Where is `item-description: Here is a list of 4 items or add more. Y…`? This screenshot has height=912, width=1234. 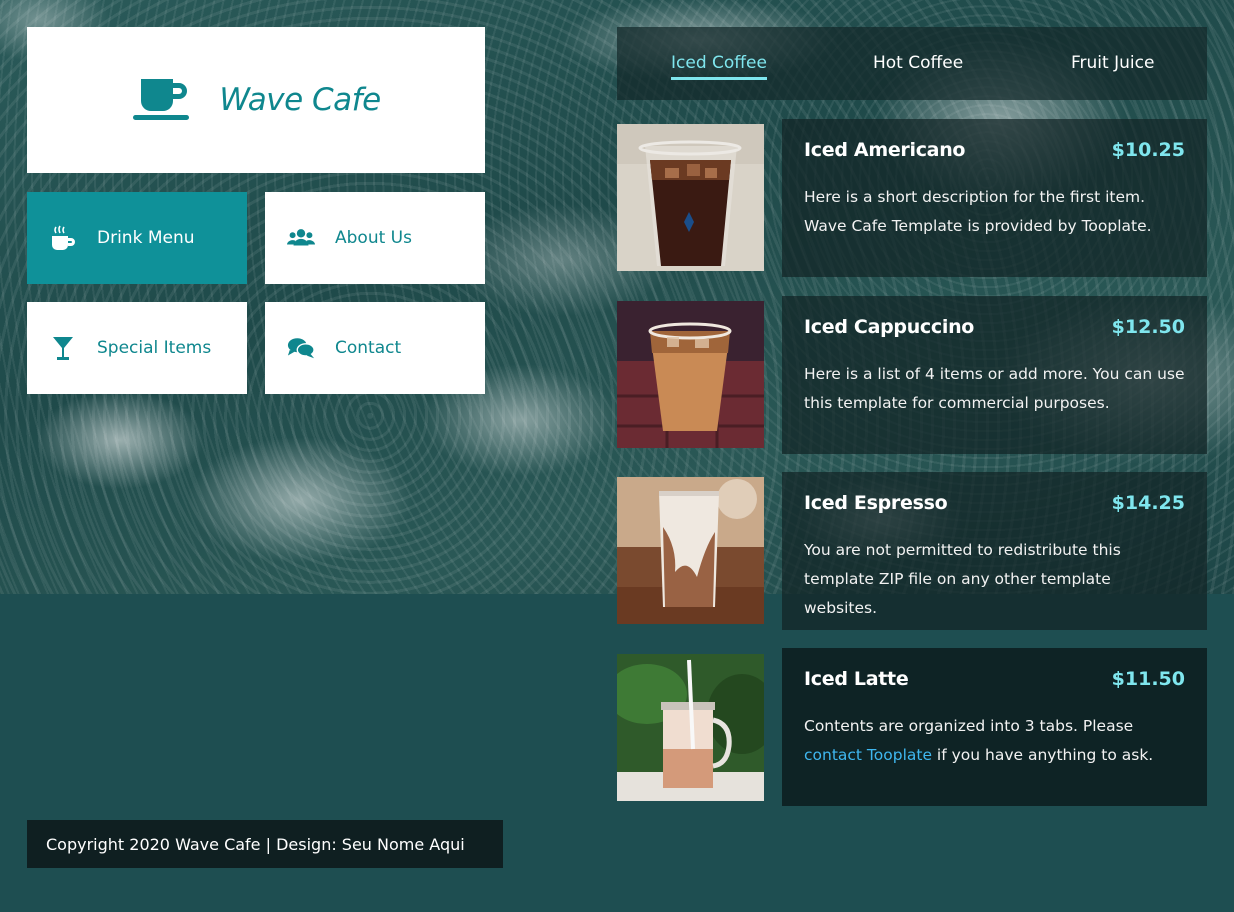 item-description: Here is a list of 4 items or add more. Y… is located at coordinates (994, 389).